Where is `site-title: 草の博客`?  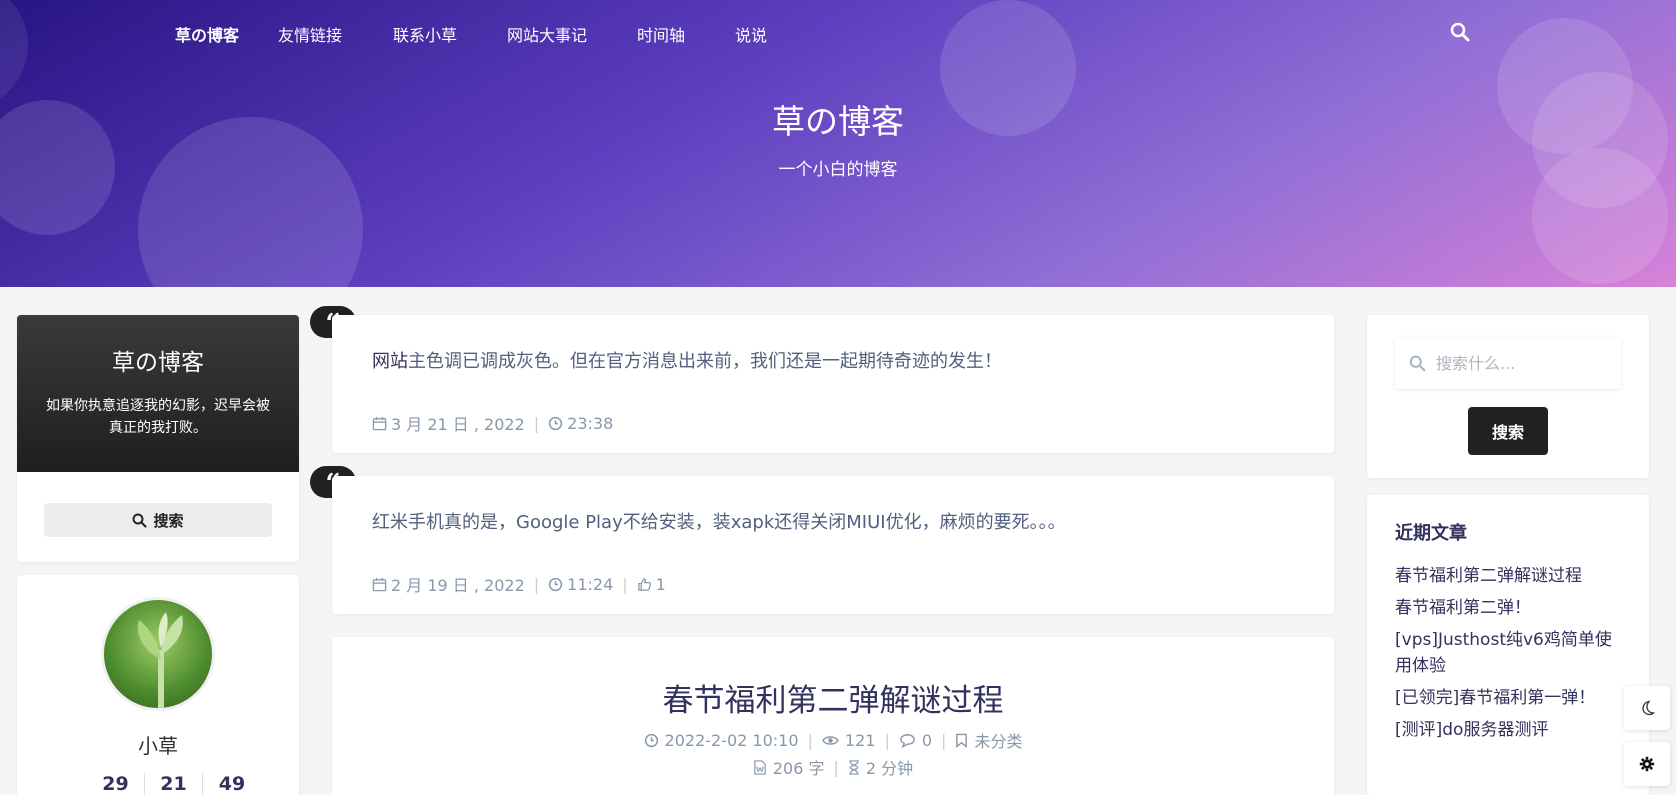
site-title: 草の博客 is located at coordinates (838, 121).